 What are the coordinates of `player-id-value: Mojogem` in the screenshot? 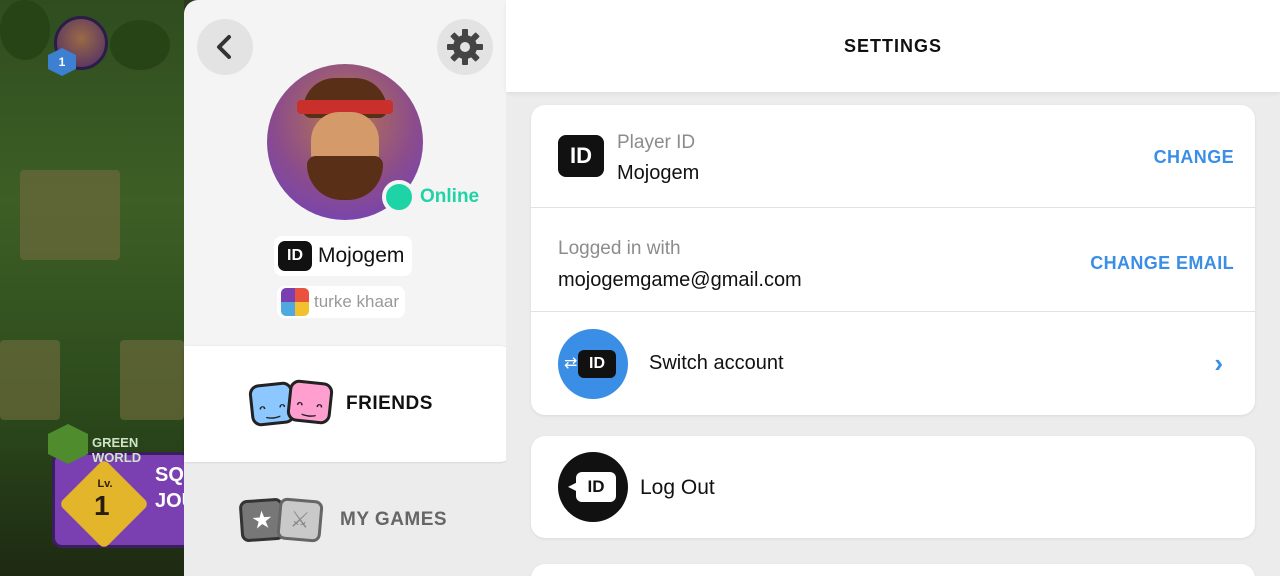 It's located at (658, 173).